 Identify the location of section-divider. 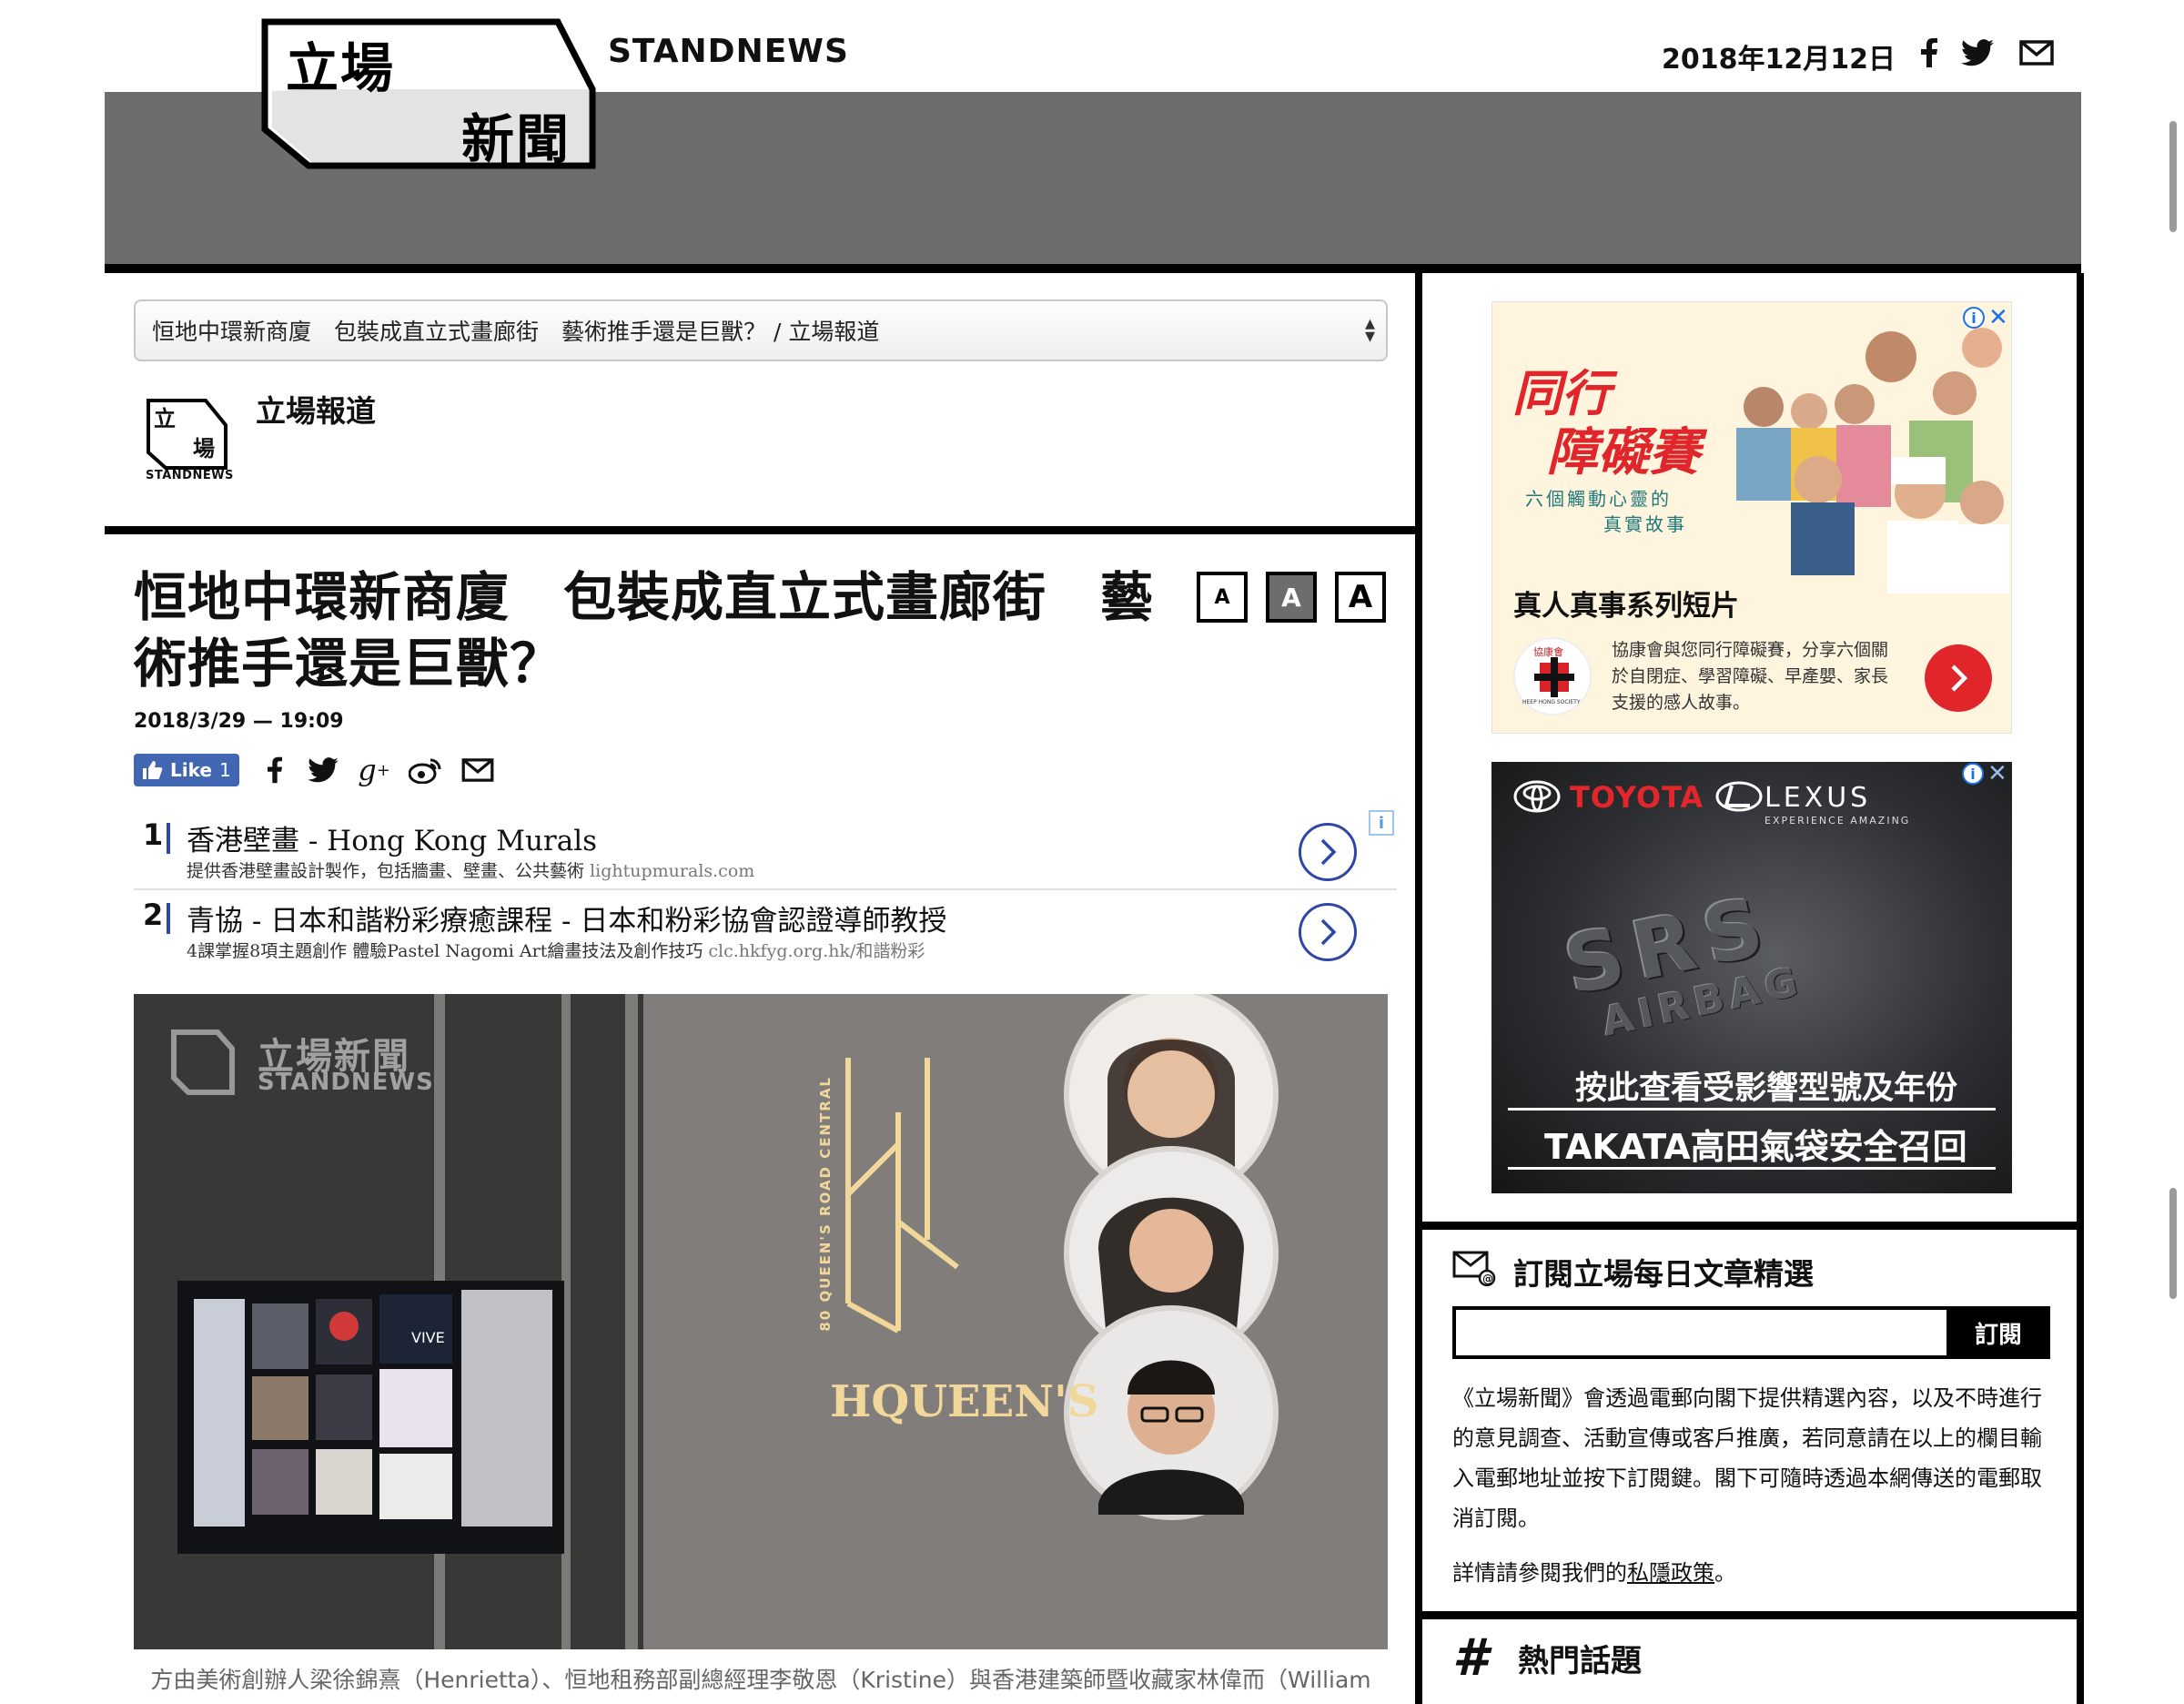
(760, 530).